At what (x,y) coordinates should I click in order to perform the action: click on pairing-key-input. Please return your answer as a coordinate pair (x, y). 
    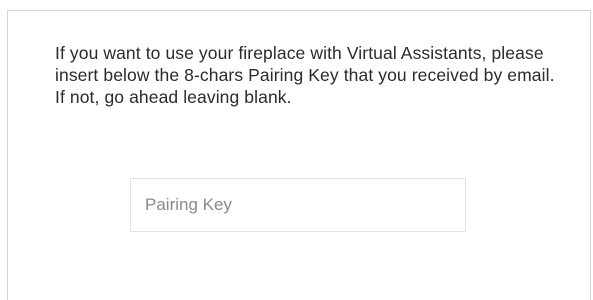
    Looking at the image, I should click on (298, 205).